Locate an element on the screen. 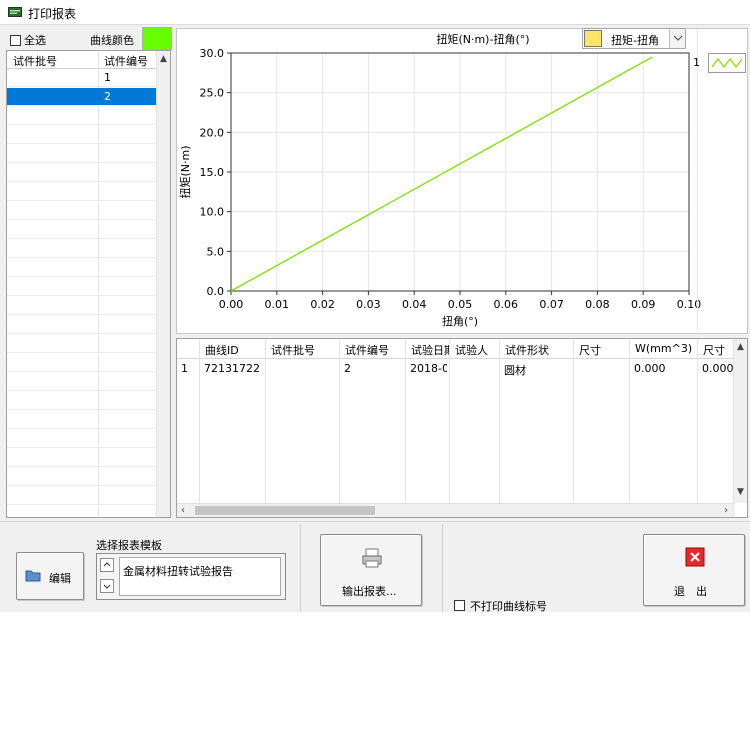  template-label: 选择报表模板 is located at coordinates (129, 545).